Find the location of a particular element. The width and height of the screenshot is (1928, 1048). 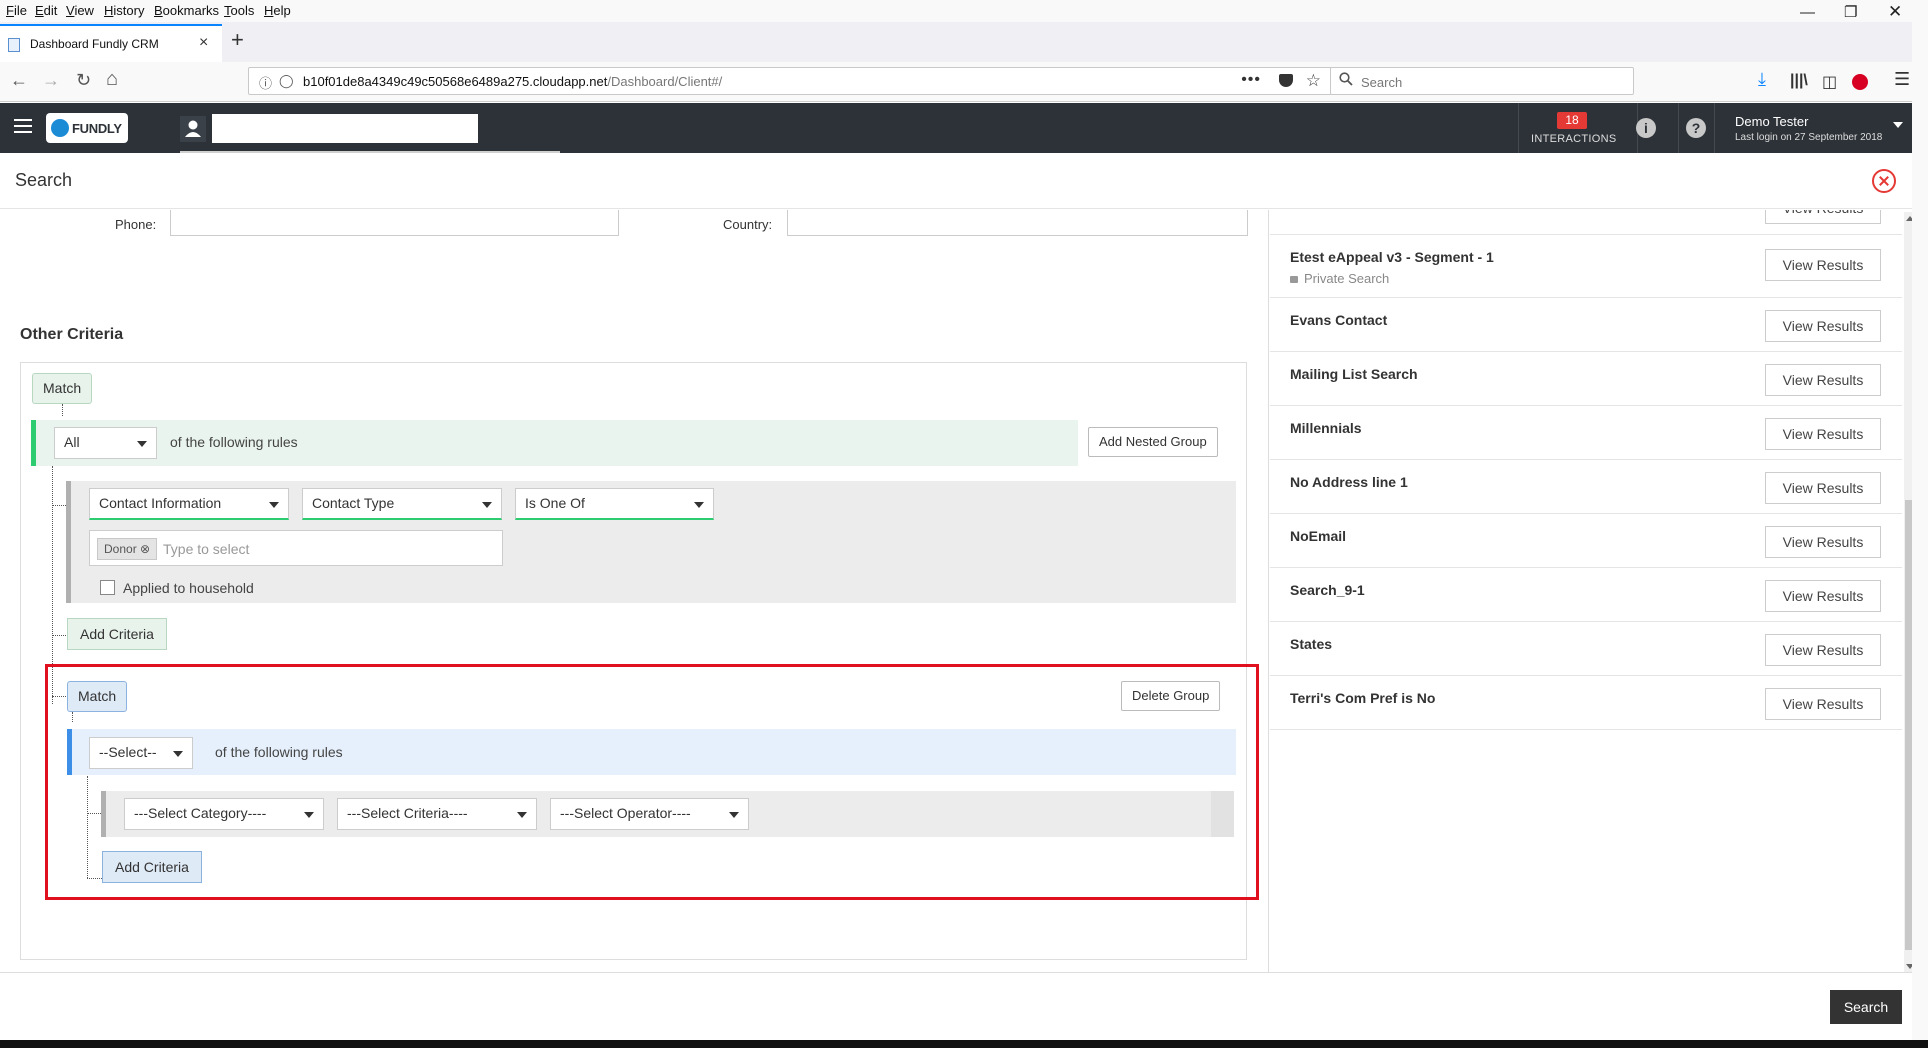

page-actions-icon: ••• is located at coordinates (1251, 80).